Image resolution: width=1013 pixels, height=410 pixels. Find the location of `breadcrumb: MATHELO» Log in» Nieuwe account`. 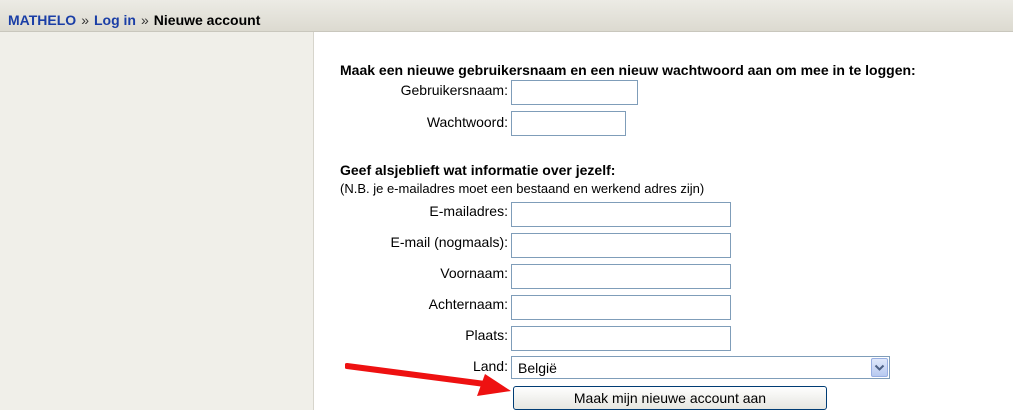

breadcrumb: MATHELO» Log in» Nieuwe account is located at coordinates (134, 20).